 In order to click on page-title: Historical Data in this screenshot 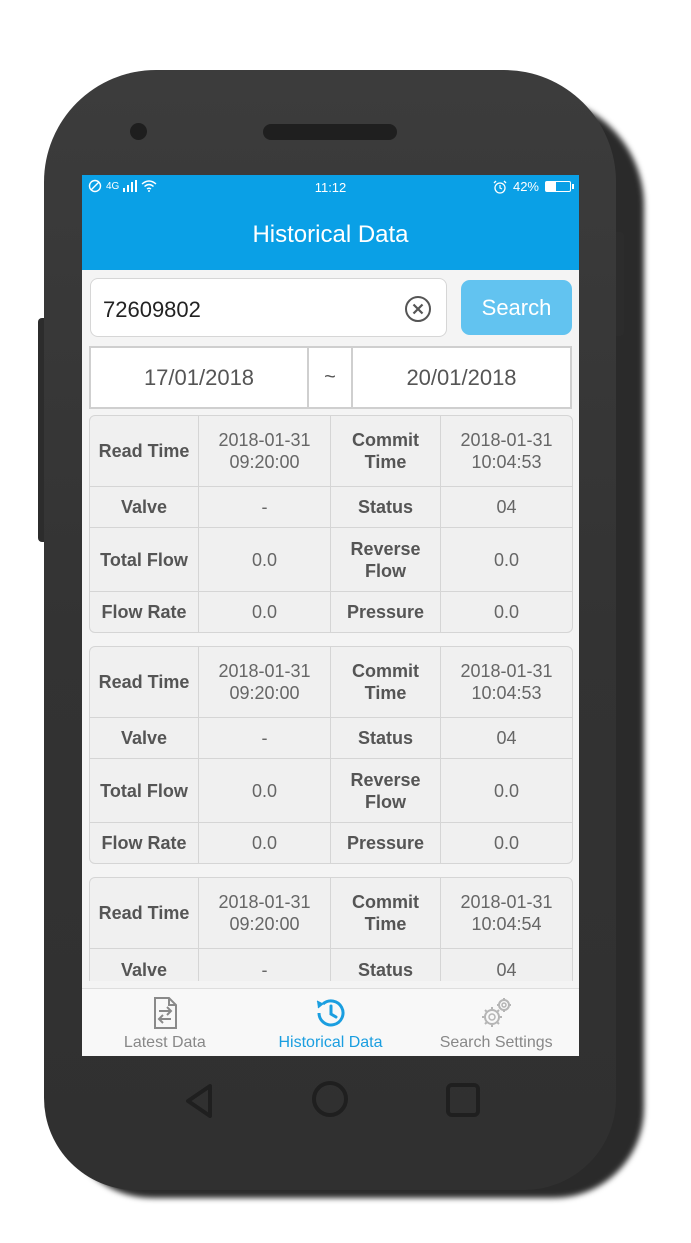, I will do `click(330, 234)`.